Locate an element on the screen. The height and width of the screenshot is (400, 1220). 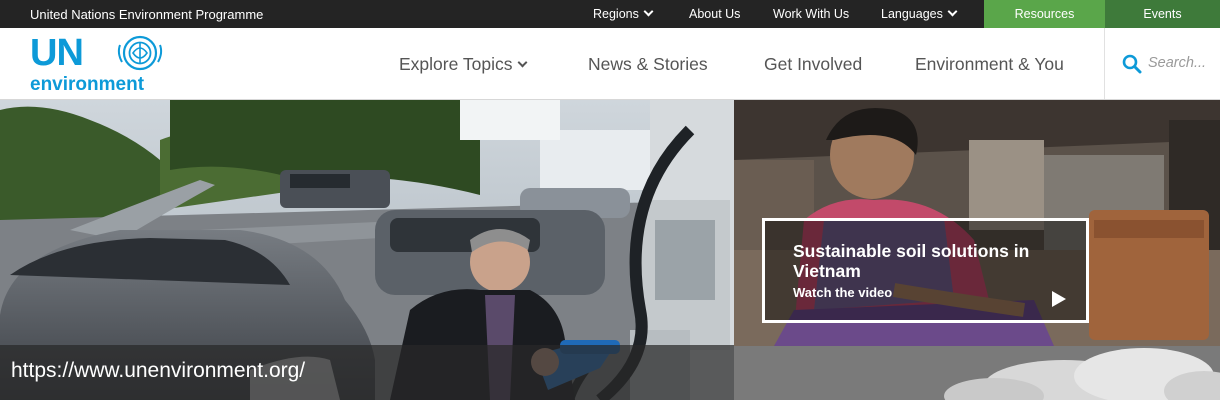
un-emblem-icon is located at coordinates (140, 53).